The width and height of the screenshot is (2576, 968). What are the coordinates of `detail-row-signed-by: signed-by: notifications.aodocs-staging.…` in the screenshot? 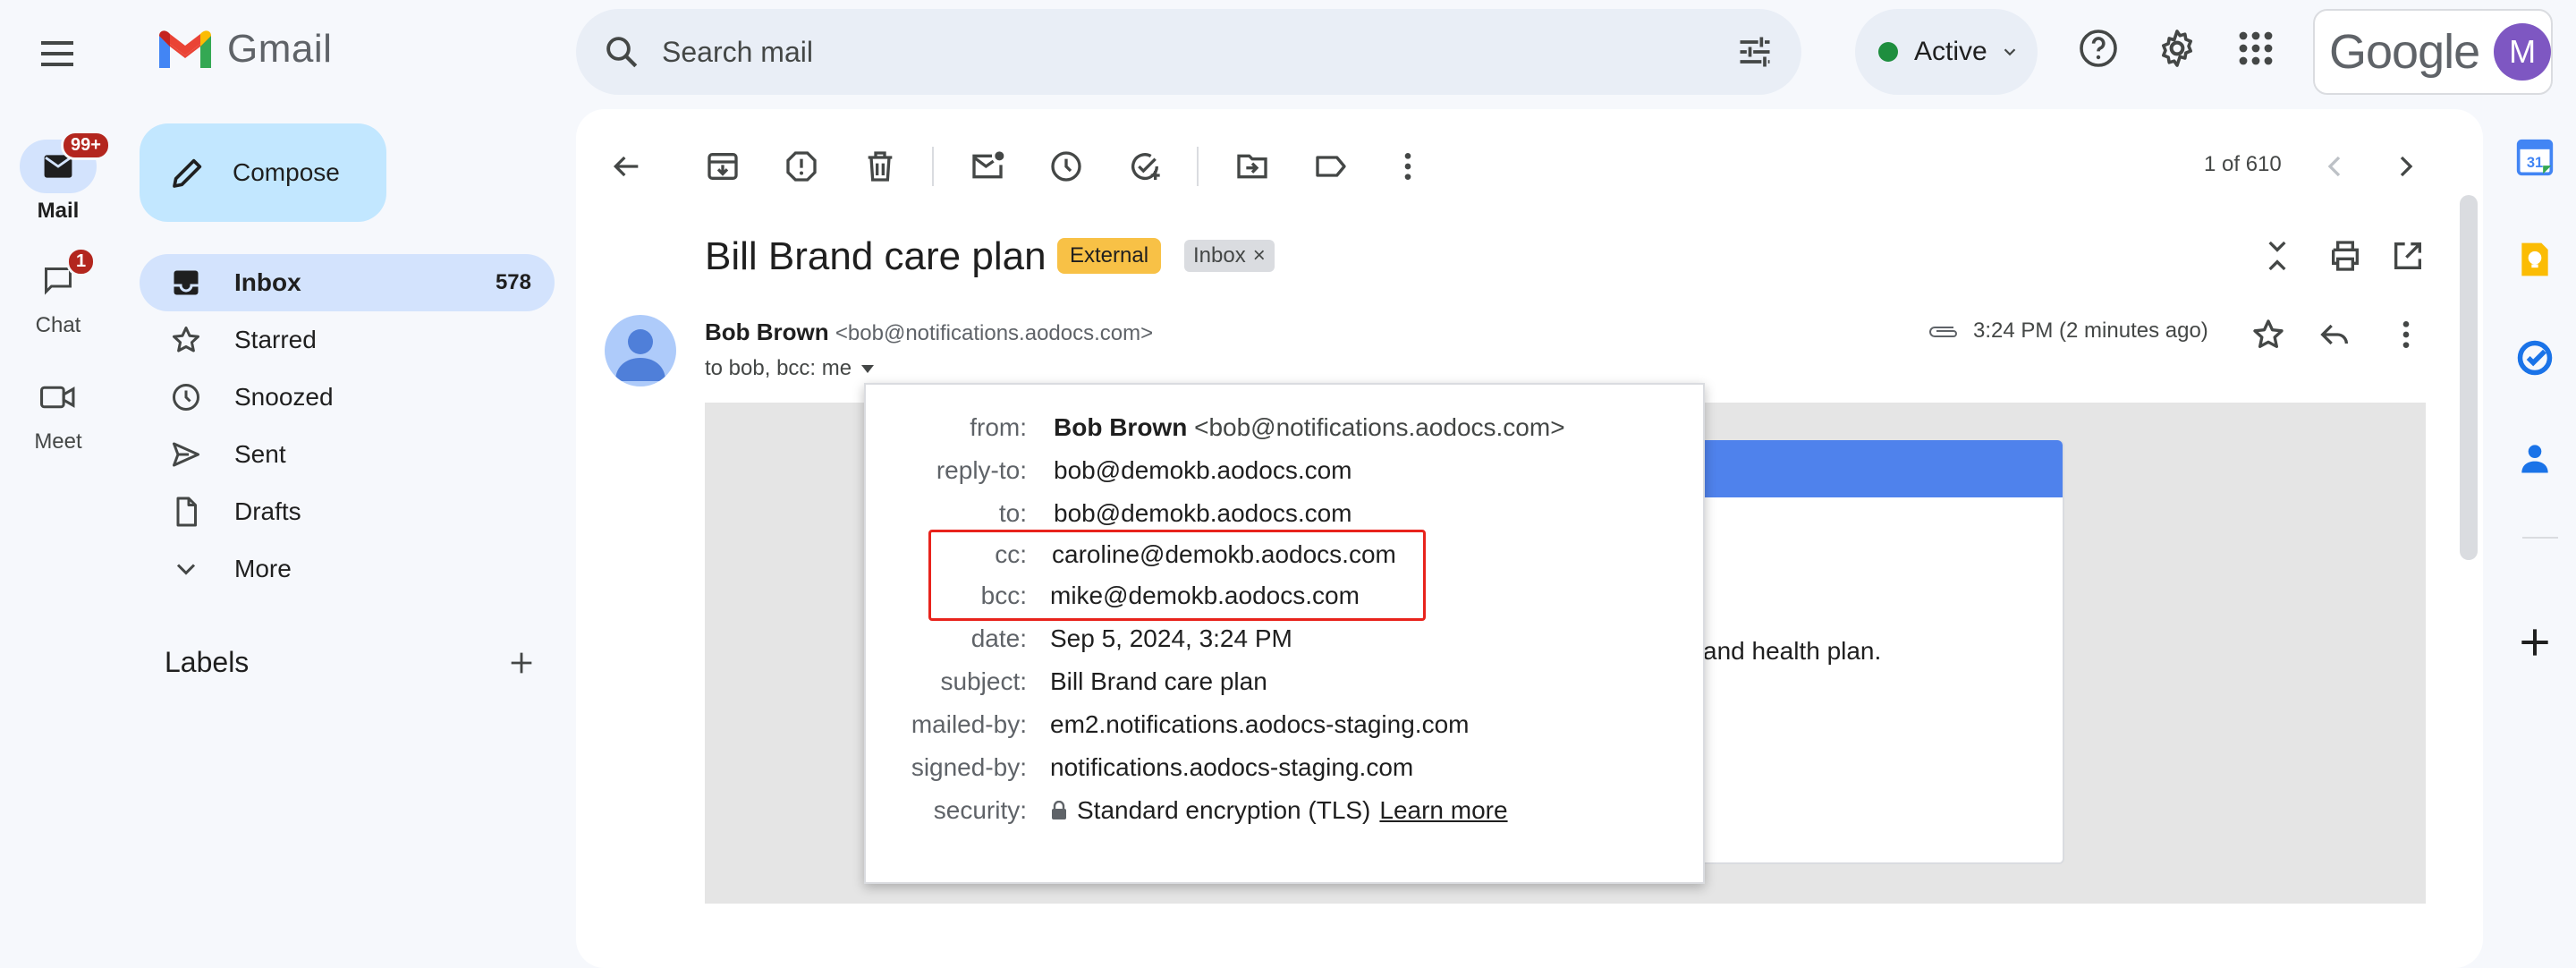 It's located at (1284, 767).